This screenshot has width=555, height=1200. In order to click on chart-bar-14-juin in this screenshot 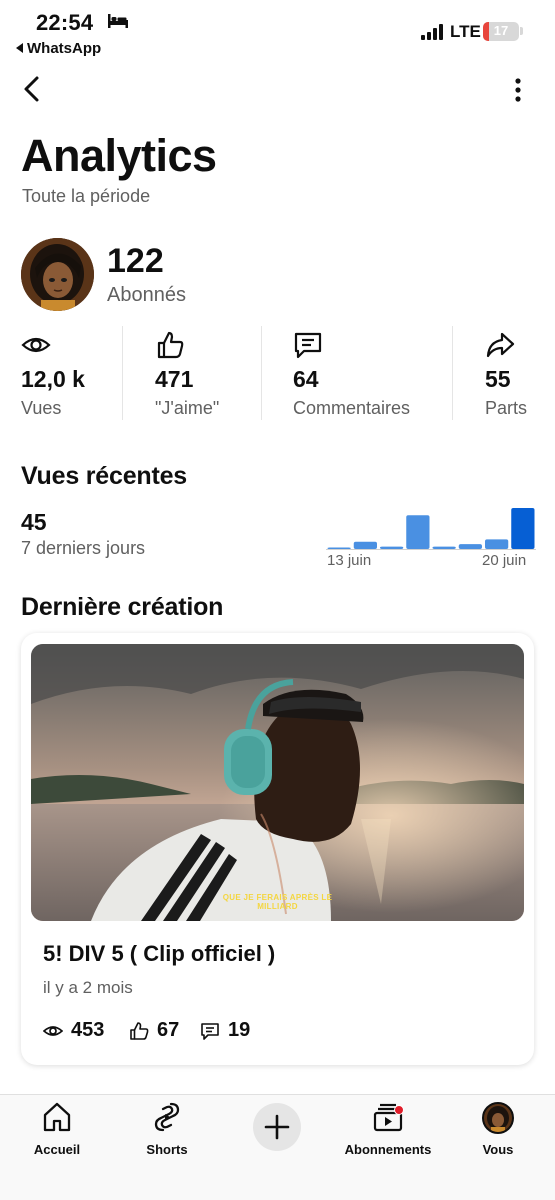, I will do `click(365, 545)`.